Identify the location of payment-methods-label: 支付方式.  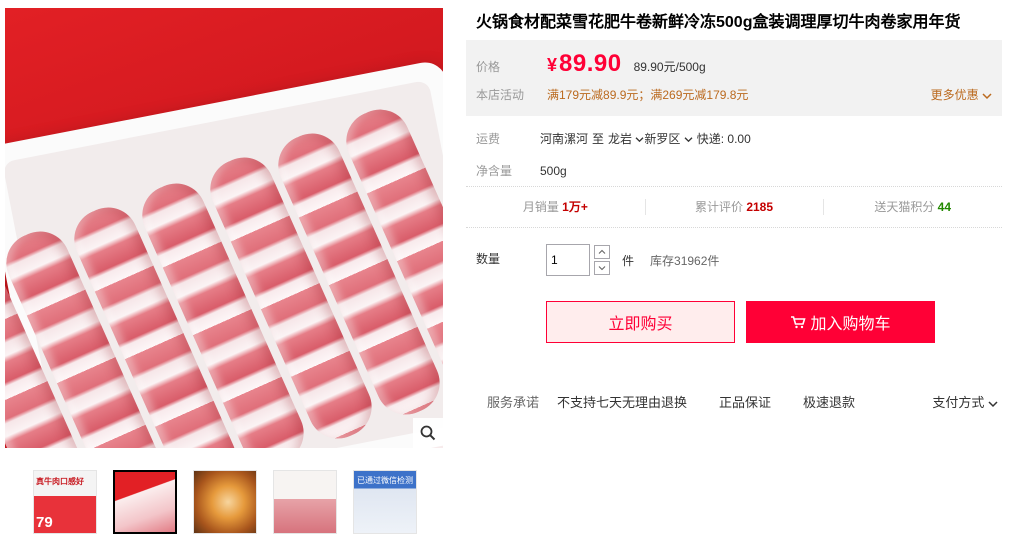
(958, 402).